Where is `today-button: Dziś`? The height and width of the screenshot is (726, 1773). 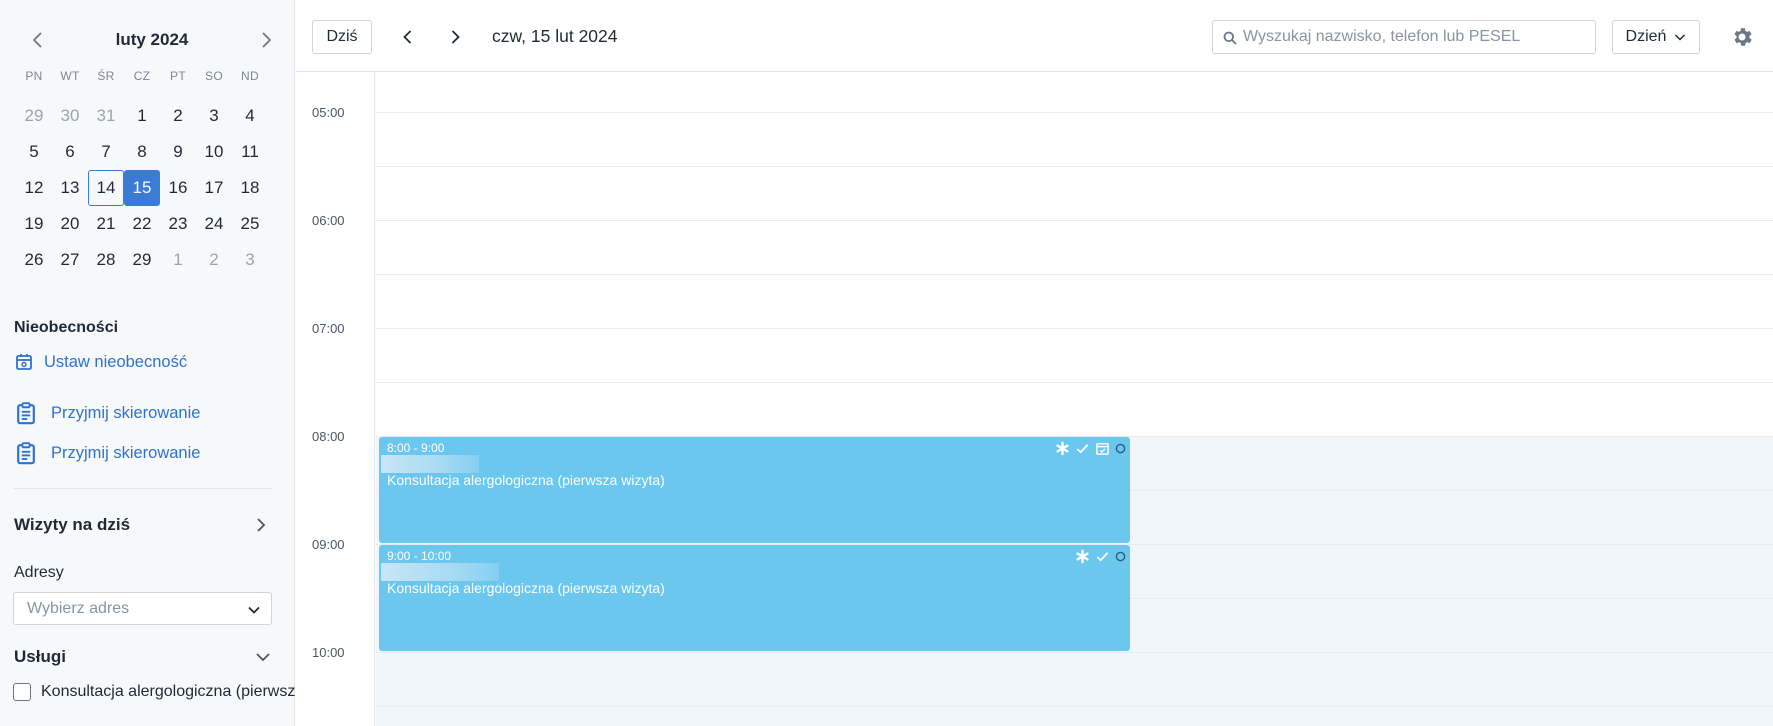 today-button: Dziś is located at coordinates (342, 37).